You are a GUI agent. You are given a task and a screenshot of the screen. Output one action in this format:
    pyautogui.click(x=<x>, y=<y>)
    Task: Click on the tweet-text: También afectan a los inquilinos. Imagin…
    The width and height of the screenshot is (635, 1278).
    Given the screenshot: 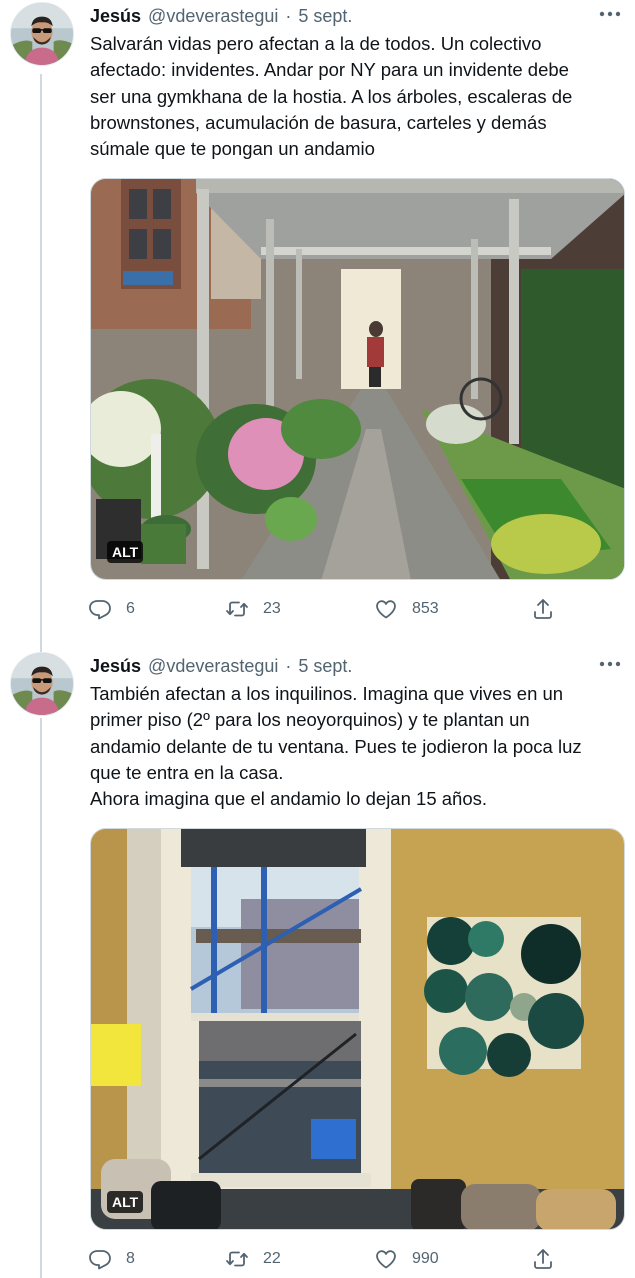 What is the action you would take?
    pyautogui.click(x=336, y=746)
    